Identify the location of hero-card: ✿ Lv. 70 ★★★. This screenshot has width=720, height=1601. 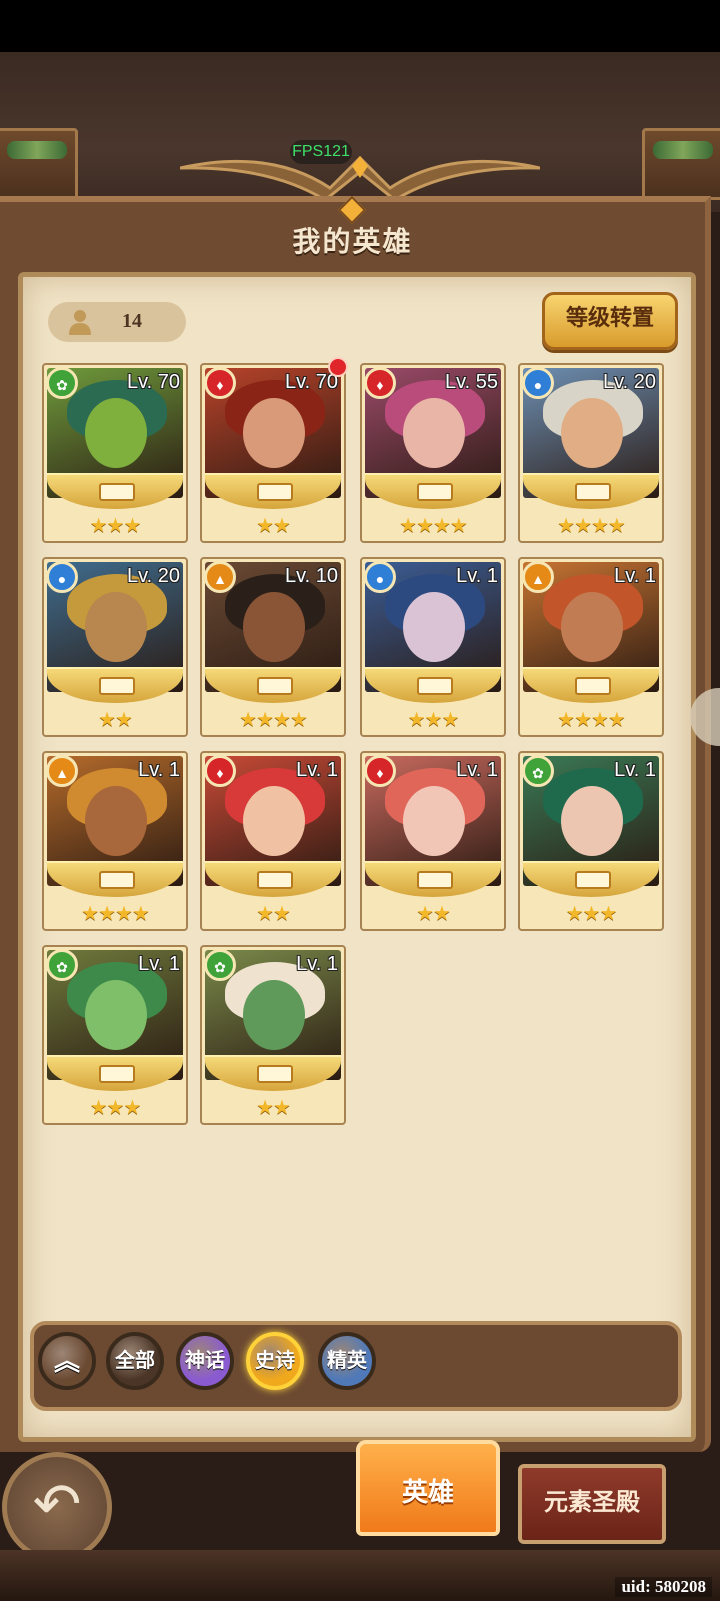
(115, 453).